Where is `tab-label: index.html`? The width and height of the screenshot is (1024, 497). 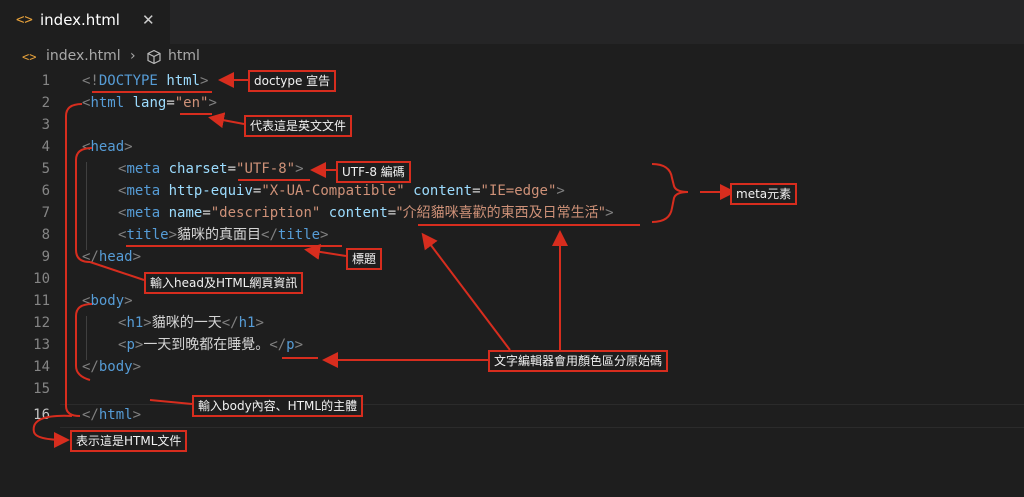 tab-label: index.html is located at coordinates (80, 20).